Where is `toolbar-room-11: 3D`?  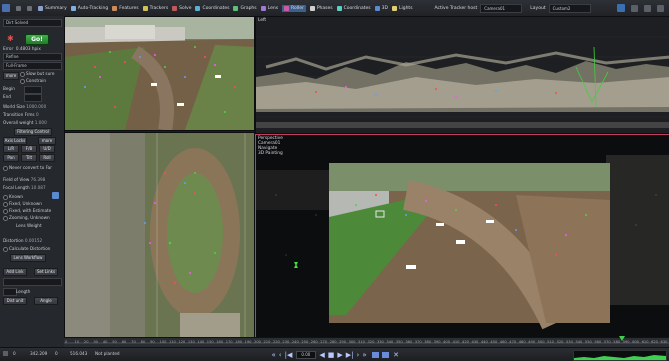
toolbar-room-11: 3D is located at coordinates (381, 8).